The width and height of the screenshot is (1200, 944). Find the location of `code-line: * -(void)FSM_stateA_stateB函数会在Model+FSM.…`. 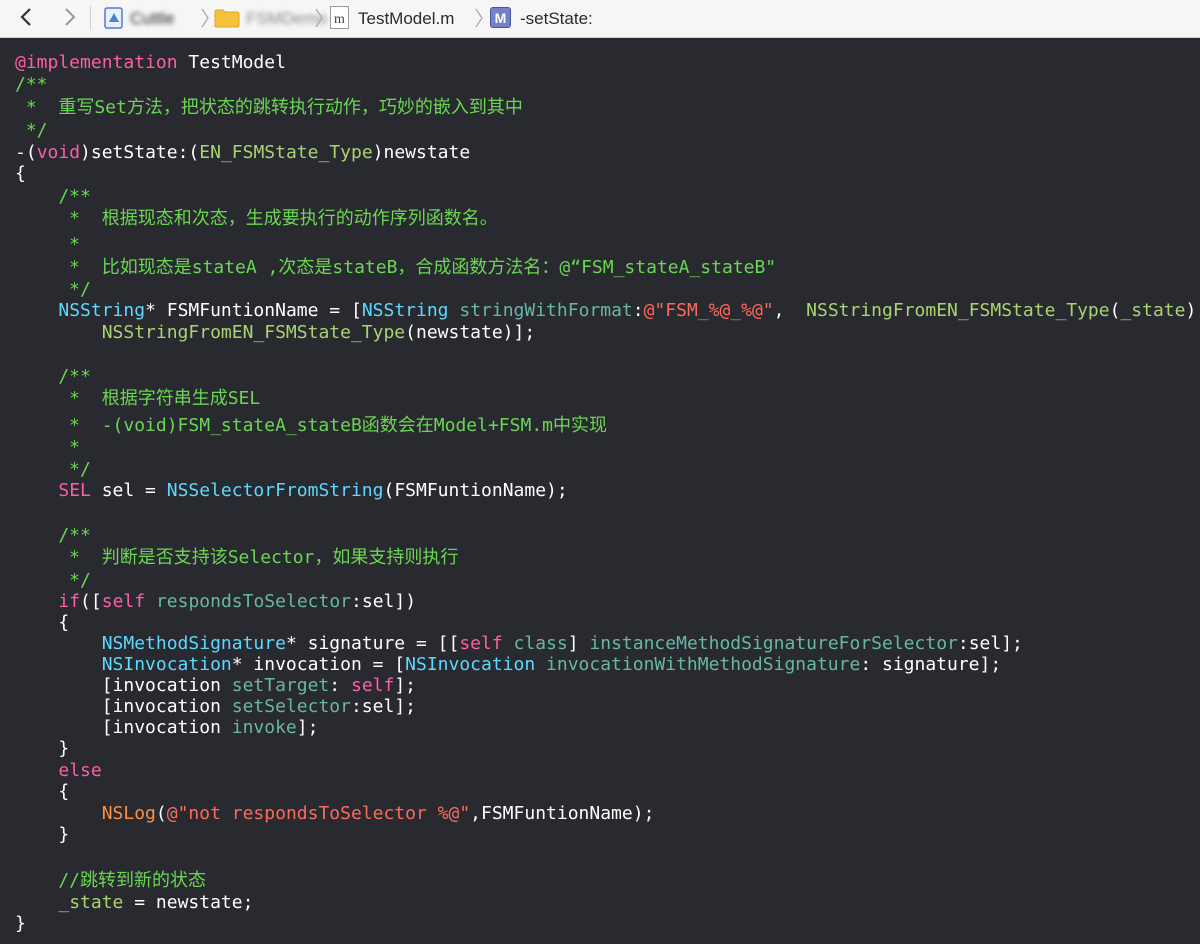

code-line: * -(void)FSM_stateA_stateB函数会在Model+FSM.… is located at coordinates (311, 425).